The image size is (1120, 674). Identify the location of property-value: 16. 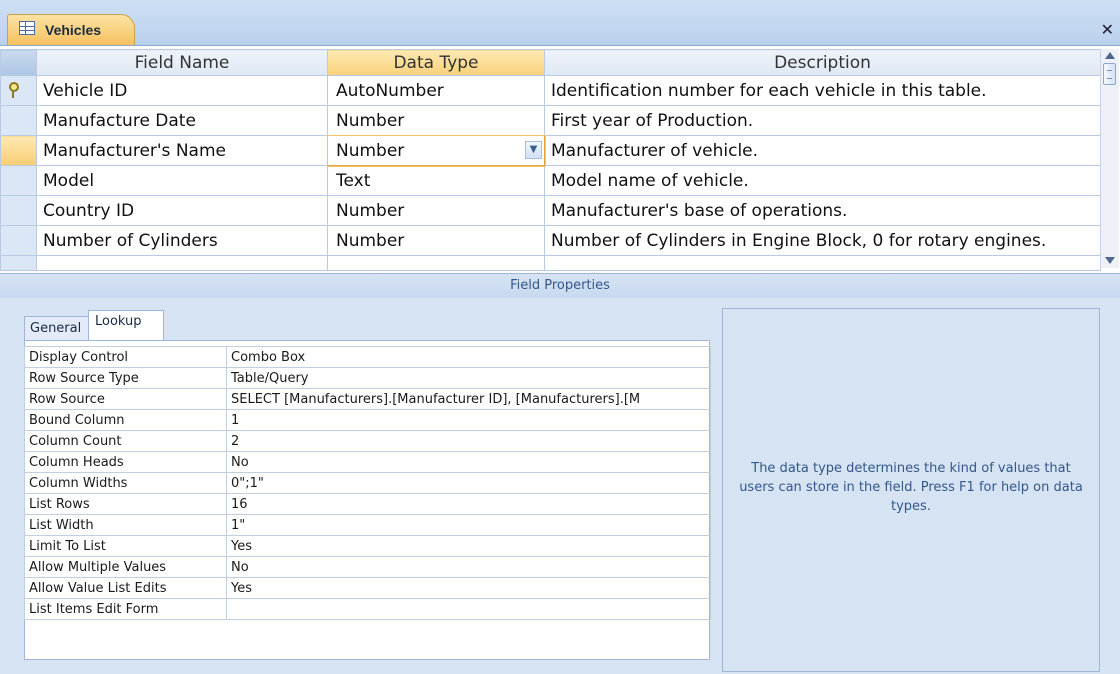
(468, 504).